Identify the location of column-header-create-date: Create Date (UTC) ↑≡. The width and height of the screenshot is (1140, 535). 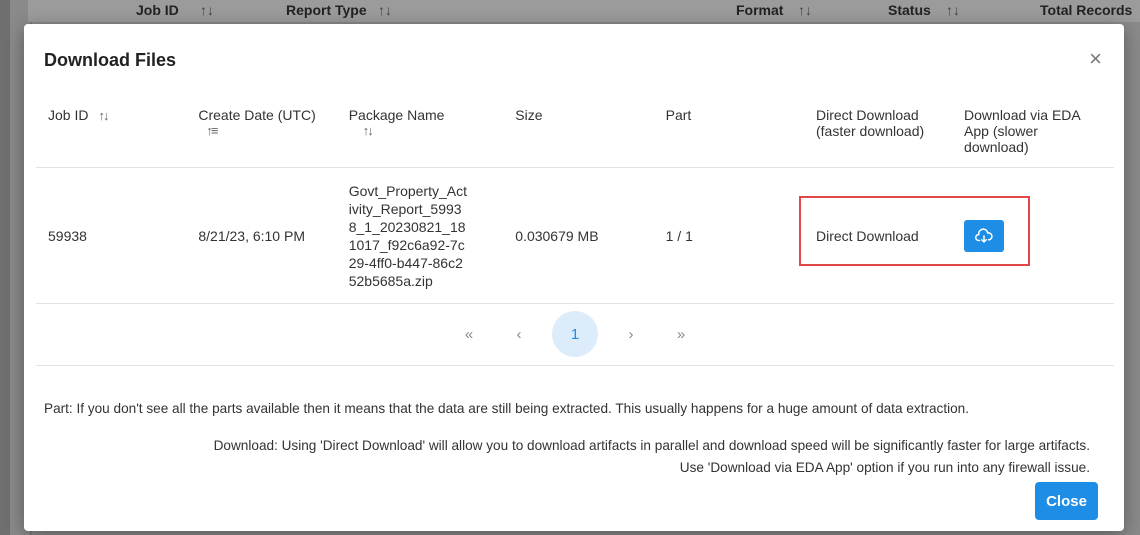
(261, 130).